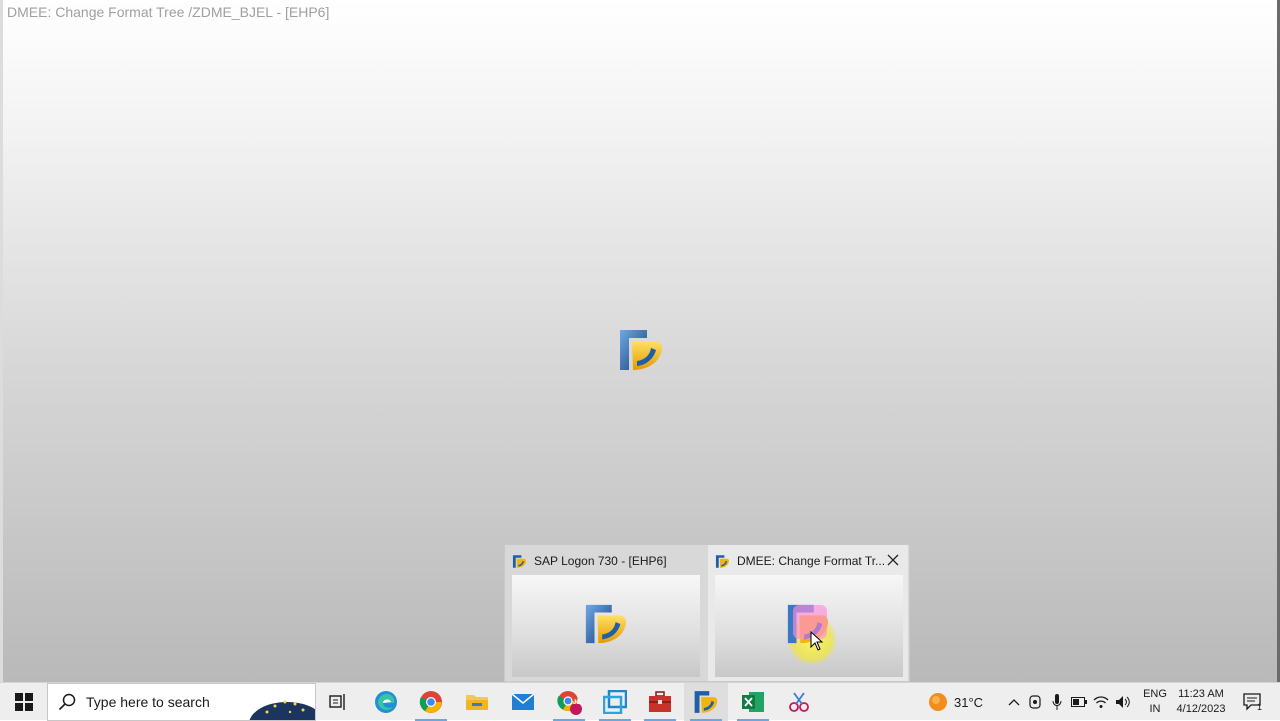  What do you see at coordinates (1201, 694) in the screenshot?
I see `clock-time: 11:23 AM` at bounding box center [1201, 694].